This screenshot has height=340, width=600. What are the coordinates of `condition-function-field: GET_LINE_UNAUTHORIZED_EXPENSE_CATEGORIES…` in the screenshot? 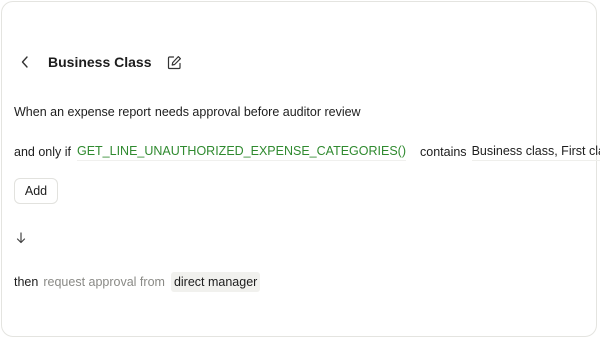 It's located at (241, 152).